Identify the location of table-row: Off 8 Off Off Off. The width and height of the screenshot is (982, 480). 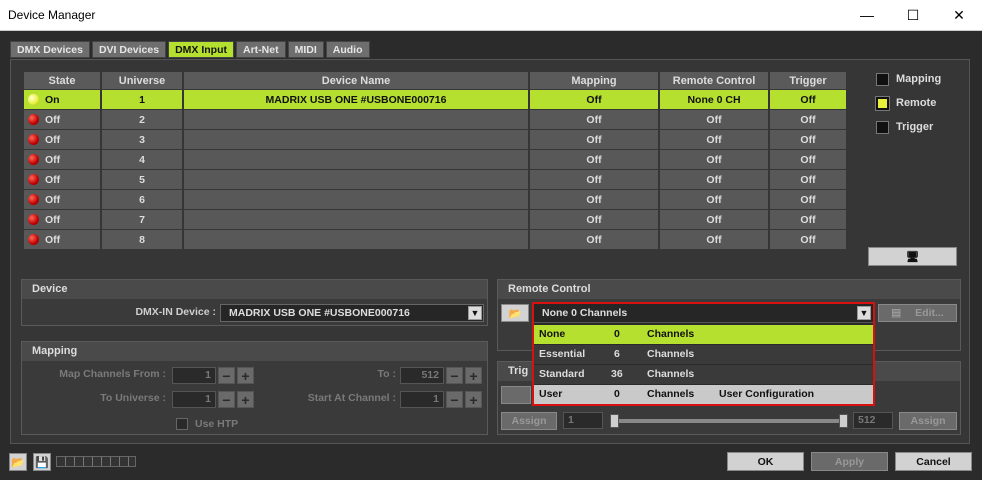
(435, 239).